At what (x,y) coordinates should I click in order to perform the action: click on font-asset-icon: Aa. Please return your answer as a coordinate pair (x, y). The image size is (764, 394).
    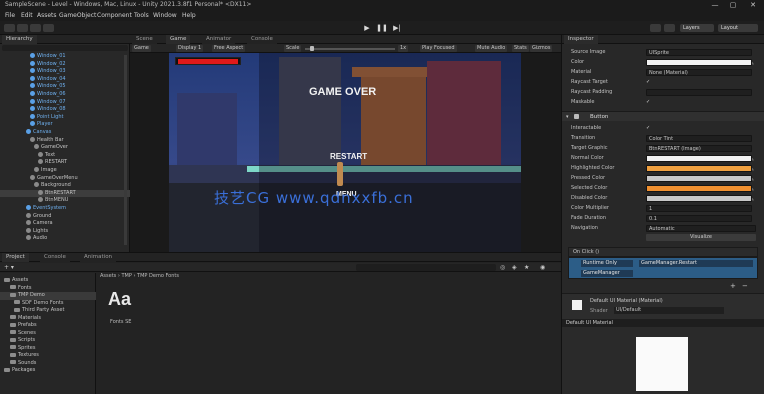
    Looking at the image, I should click on (119, 299).